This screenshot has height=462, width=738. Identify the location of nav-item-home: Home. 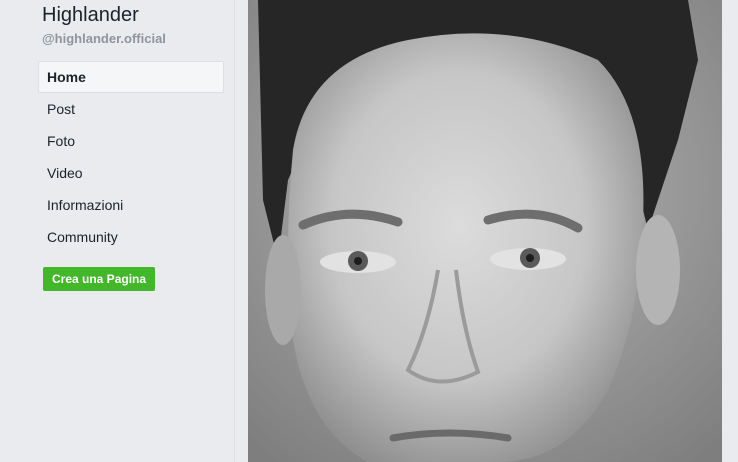
(131, 77).